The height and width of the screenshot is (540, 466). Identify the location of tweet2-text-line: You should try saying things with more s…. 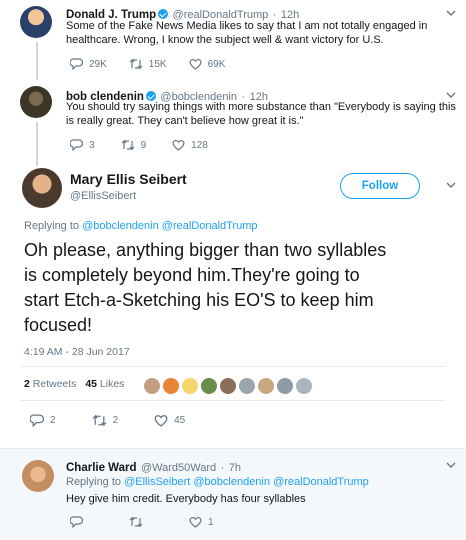
(261, 107).